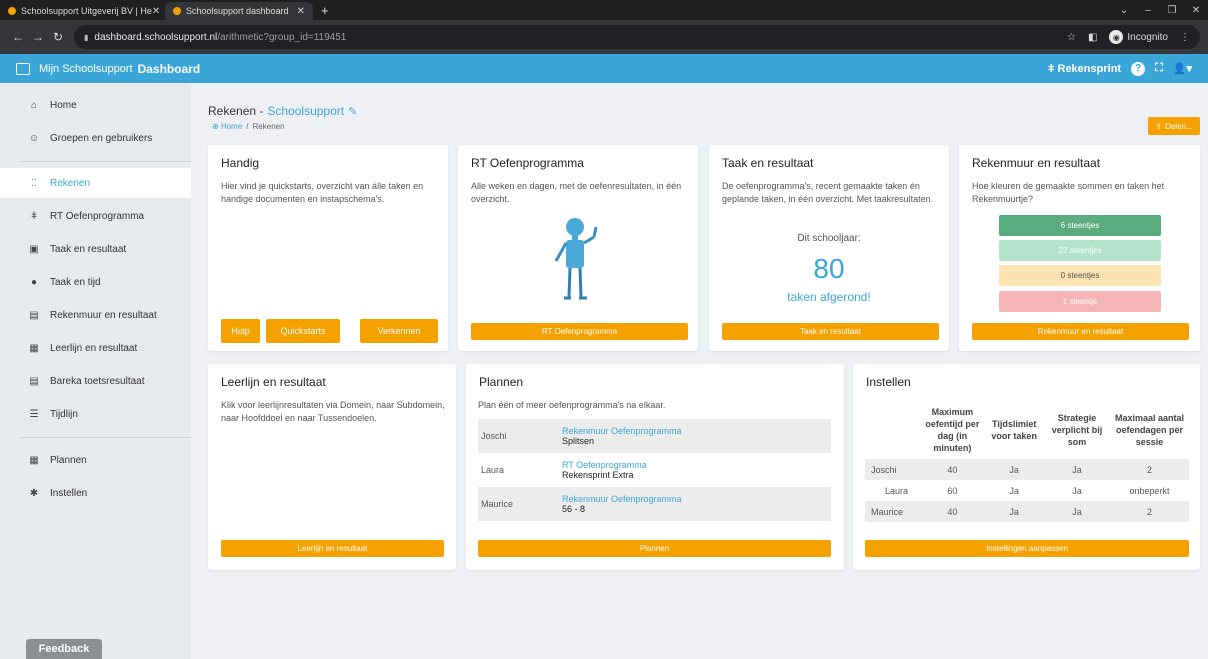 This screenshot has height=659, width=1208. What do you see at coordinates (332, 548) in the screenshot?
I see `leerlijn-button: Leerlijn en resultaat` at bounding box center [332, 548].